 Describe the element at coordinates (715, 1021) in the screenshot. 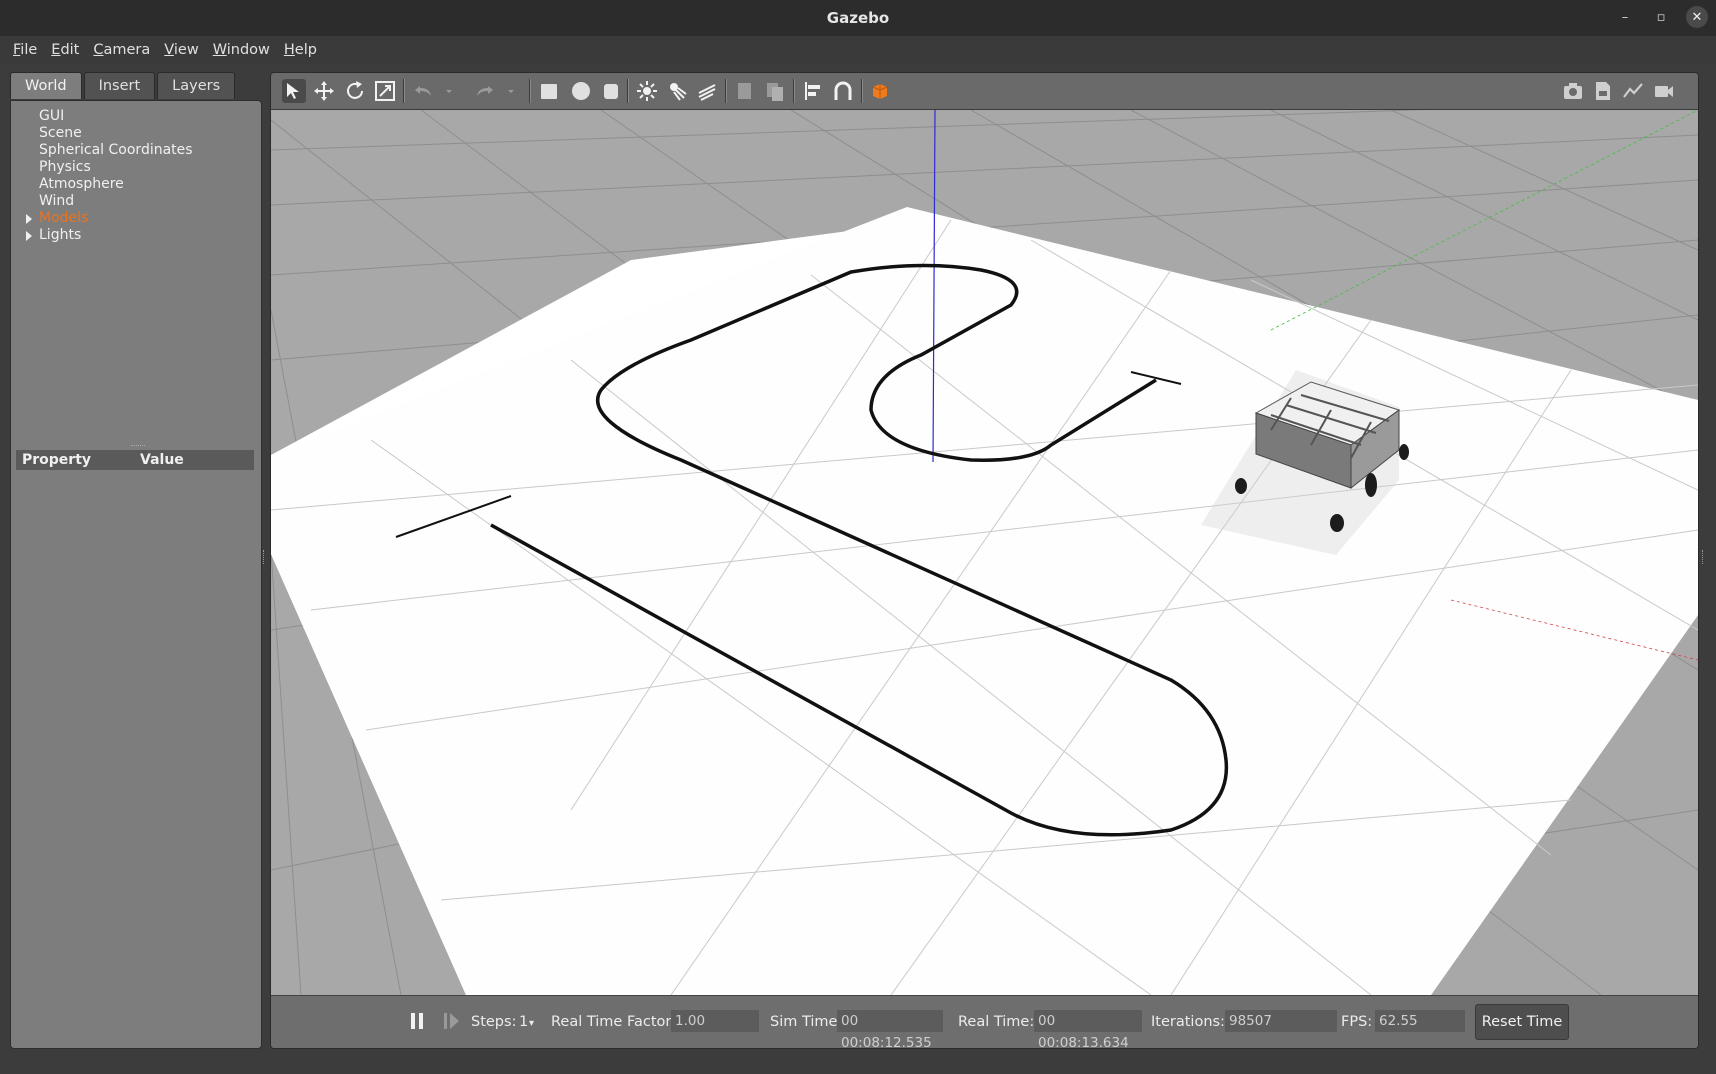

I see `real-time-factor-field: 1.00` at that location.